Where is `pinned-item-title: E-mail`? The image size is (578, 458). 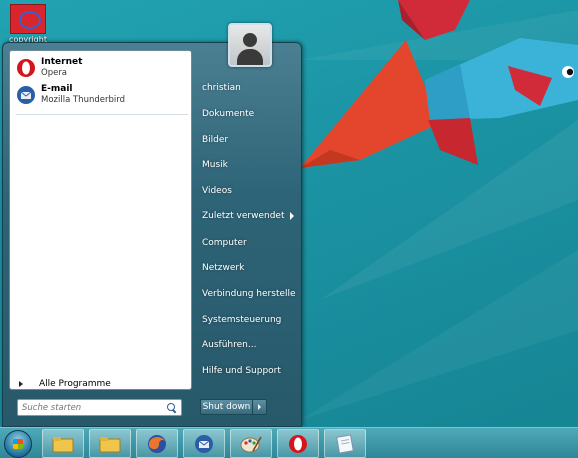 pinned-item-title: E-mail is located at coordinates (57, 89).